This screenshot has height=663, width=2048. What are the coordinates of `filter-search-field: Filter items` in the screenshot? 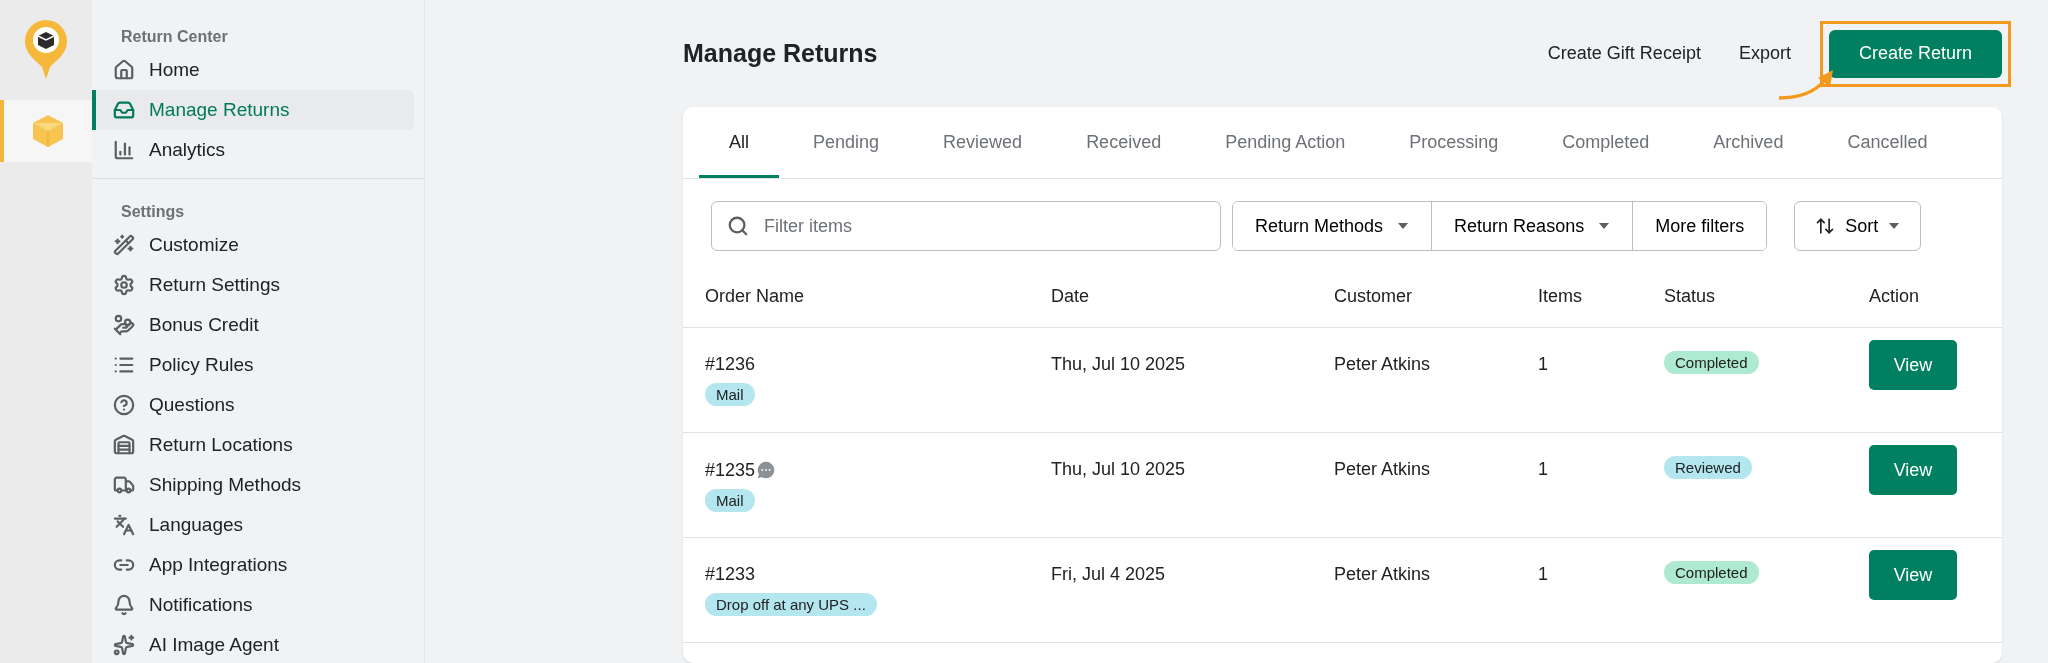 It's located at (966, 226).